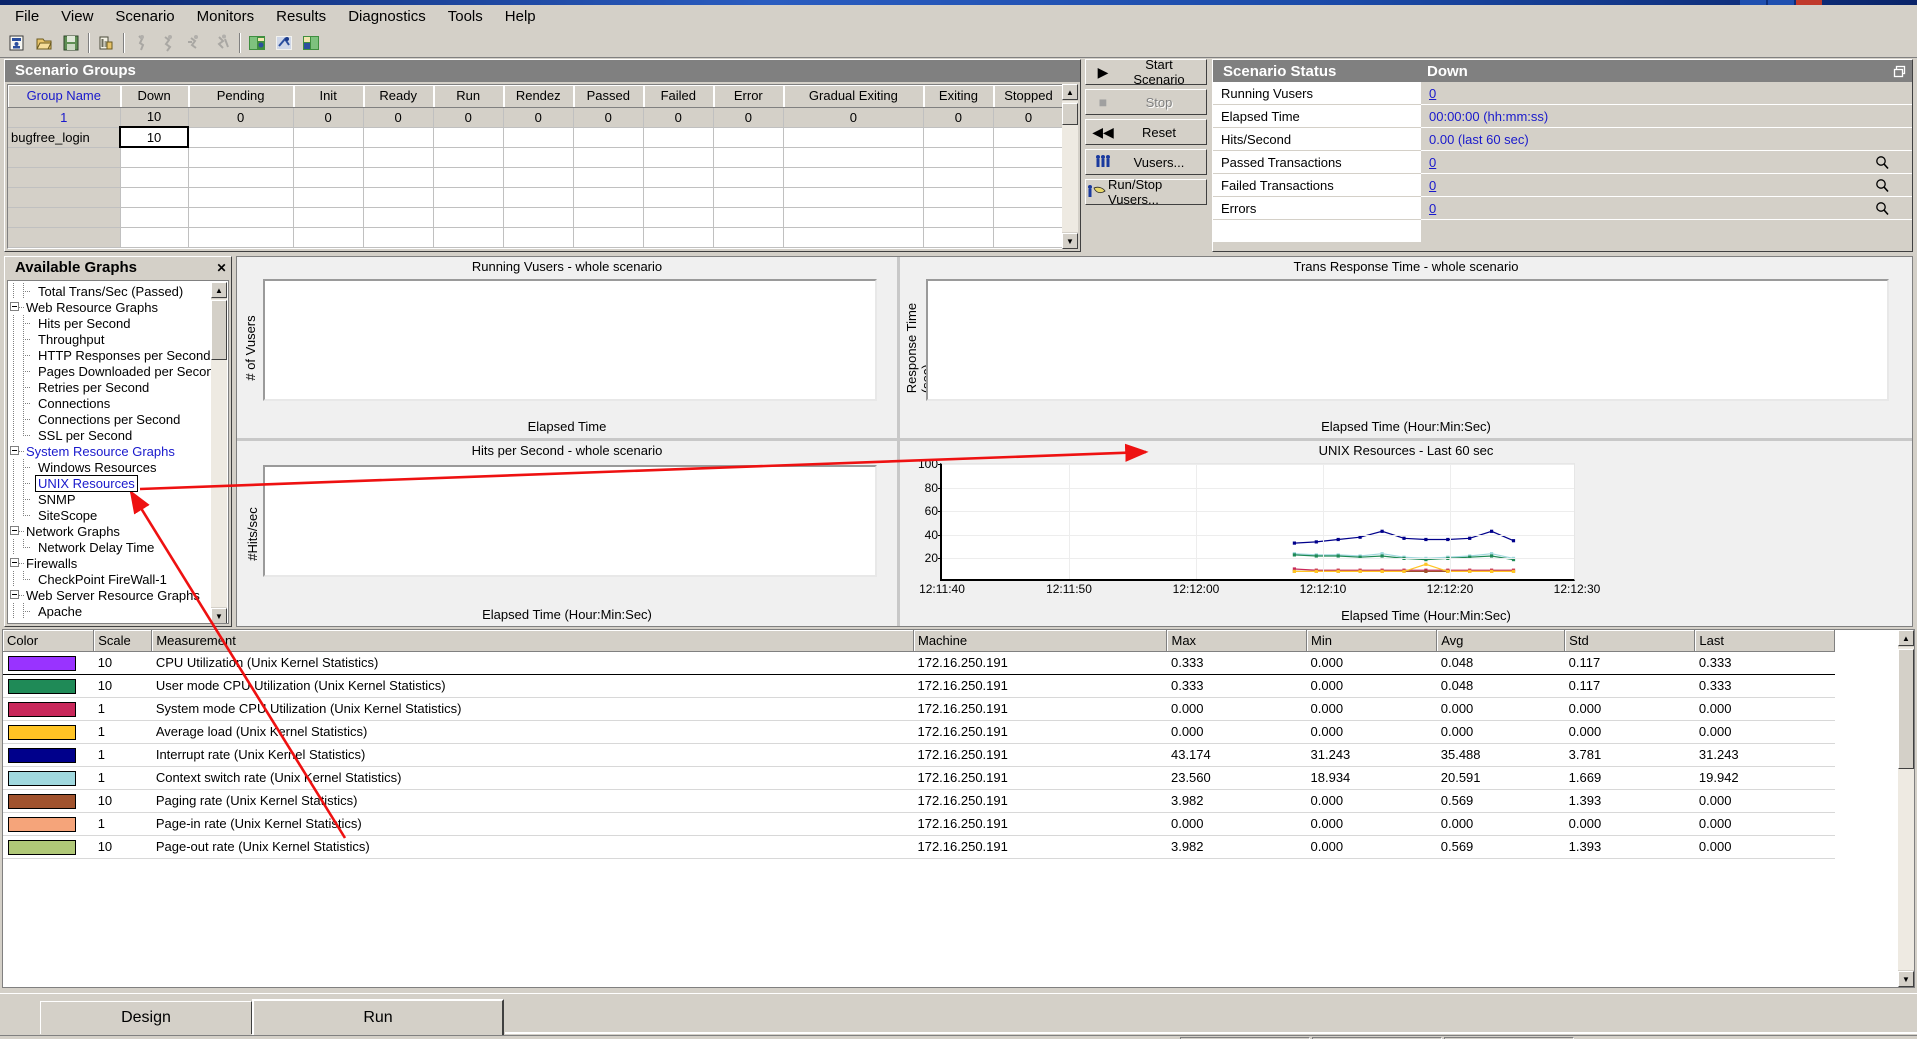  What do you see at coordinates (1906, 638) in the screenshot?
I see `scroll-up-icon: ▲` at bounding box center [1906, 638].